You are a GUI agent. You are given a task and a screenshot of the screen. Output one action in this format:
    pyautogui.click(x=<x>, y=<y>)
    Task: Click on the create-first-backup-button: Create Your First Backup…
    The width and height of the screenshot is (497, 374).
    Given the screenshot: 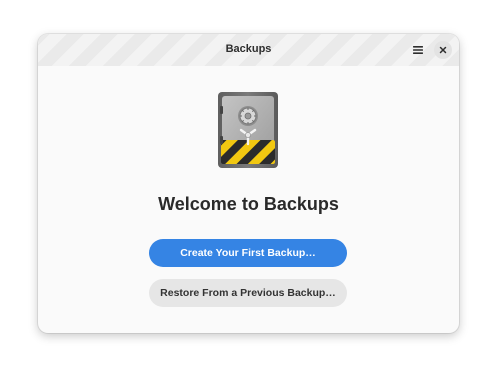 What is the action you would take?
    pyautogui.click(x=248, y=253)
    